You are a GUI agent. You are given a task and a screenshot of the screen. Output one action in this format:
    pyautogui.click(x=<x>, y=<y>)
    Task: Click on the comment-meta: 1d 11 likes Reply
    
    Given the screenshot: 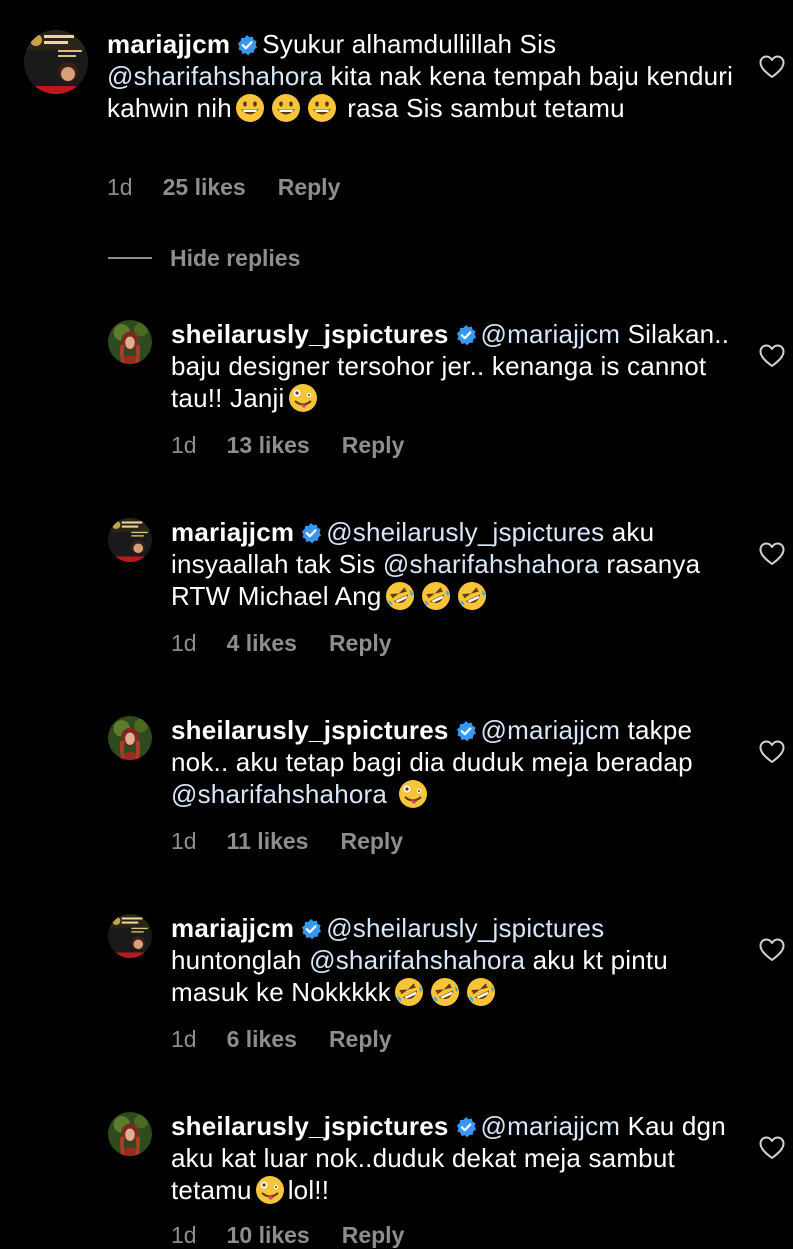 What is the action you would take?
    pyautogui.click(x=287, y=841)
    